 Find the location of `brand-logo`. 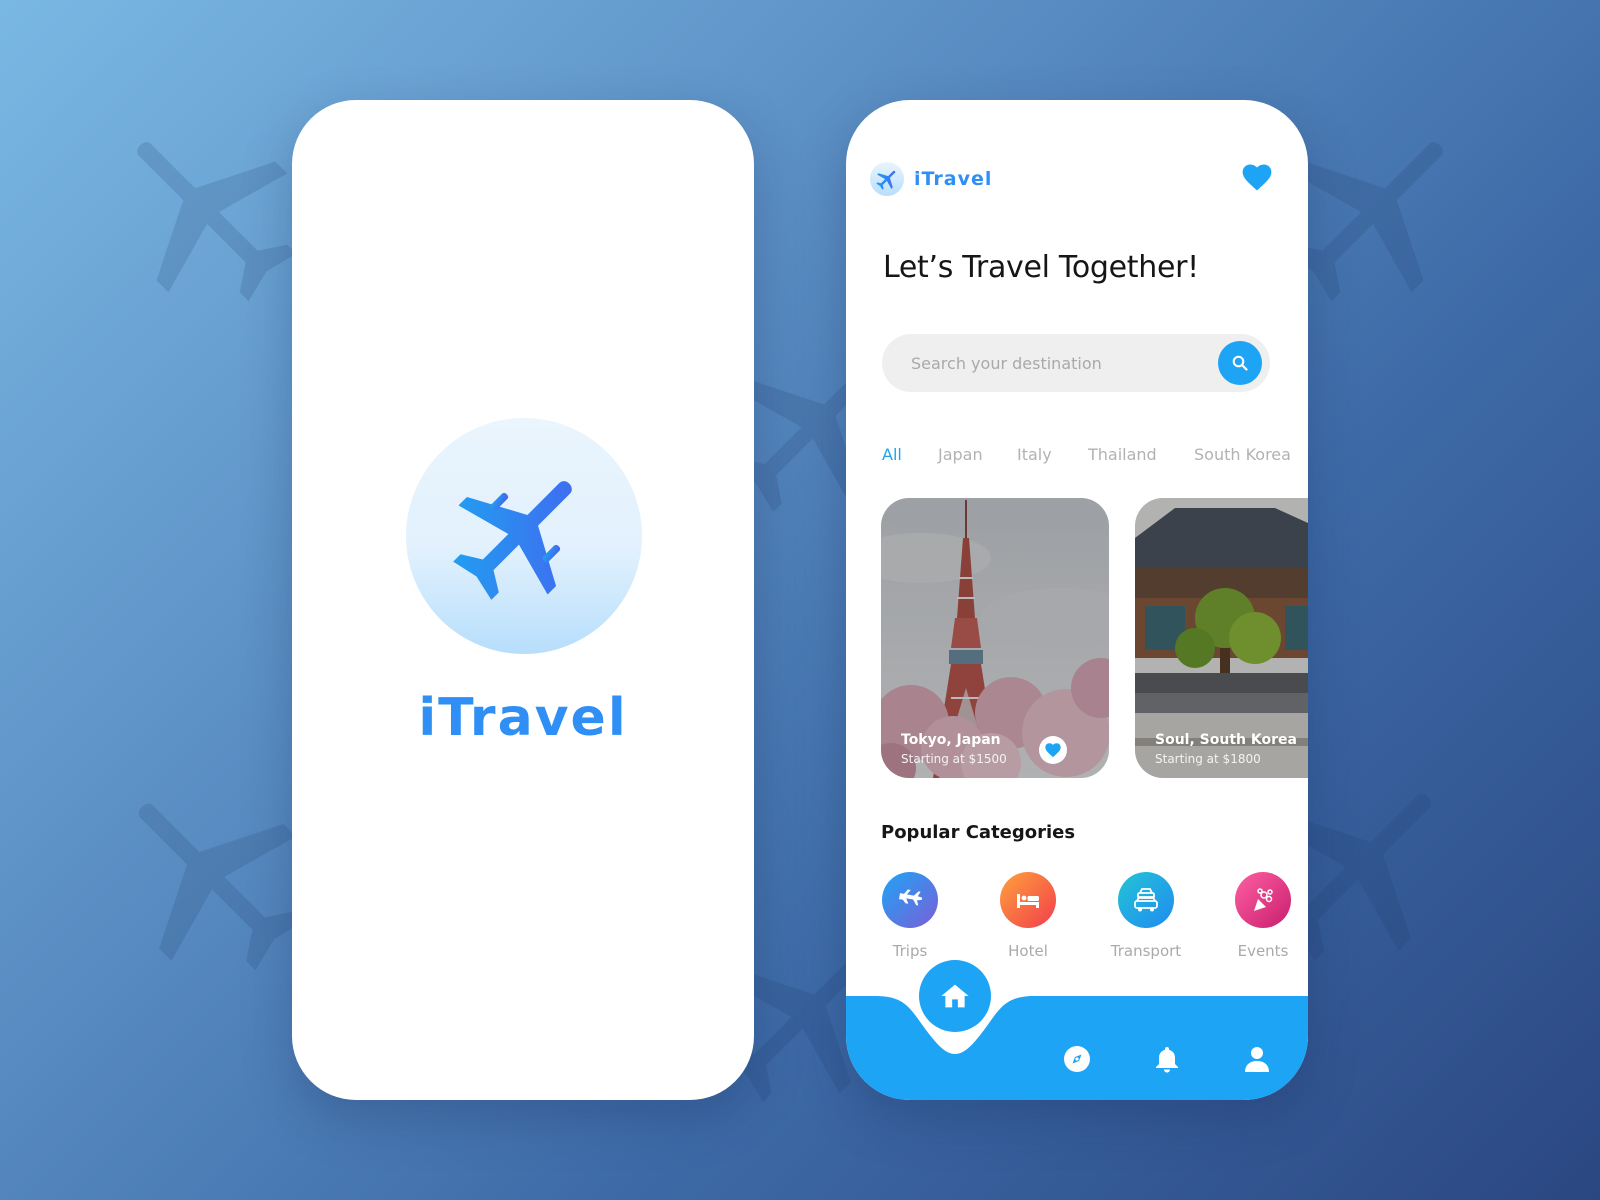

brand-logo is located at coordinates (887, 179).